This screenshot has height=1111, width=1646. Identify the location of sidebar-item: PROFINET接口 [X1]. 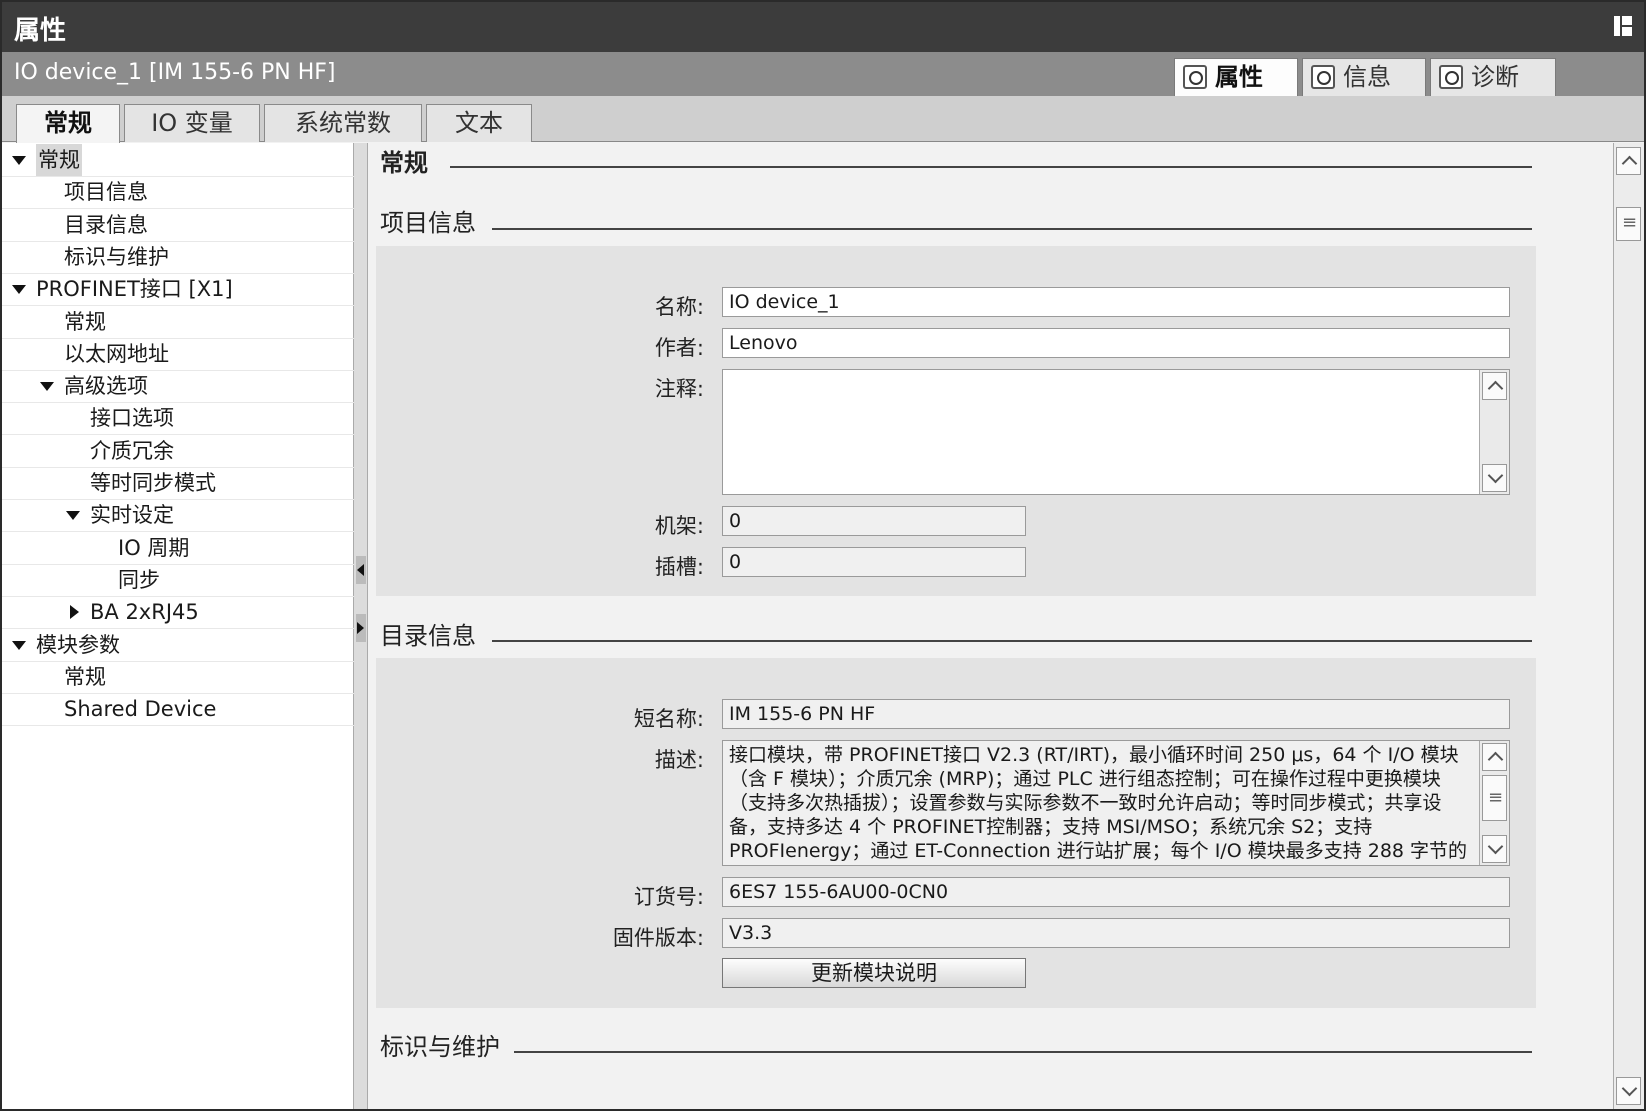
(178, 290).